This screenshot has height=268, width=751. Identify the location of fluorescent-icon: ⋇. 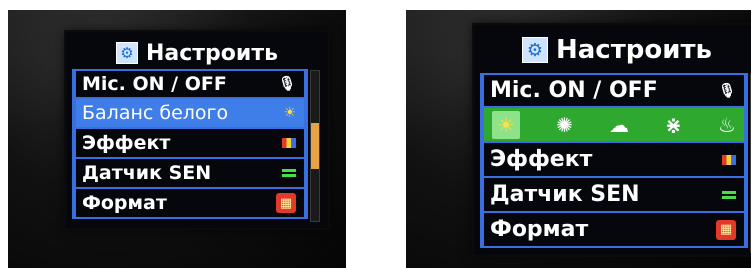
(673, 125).